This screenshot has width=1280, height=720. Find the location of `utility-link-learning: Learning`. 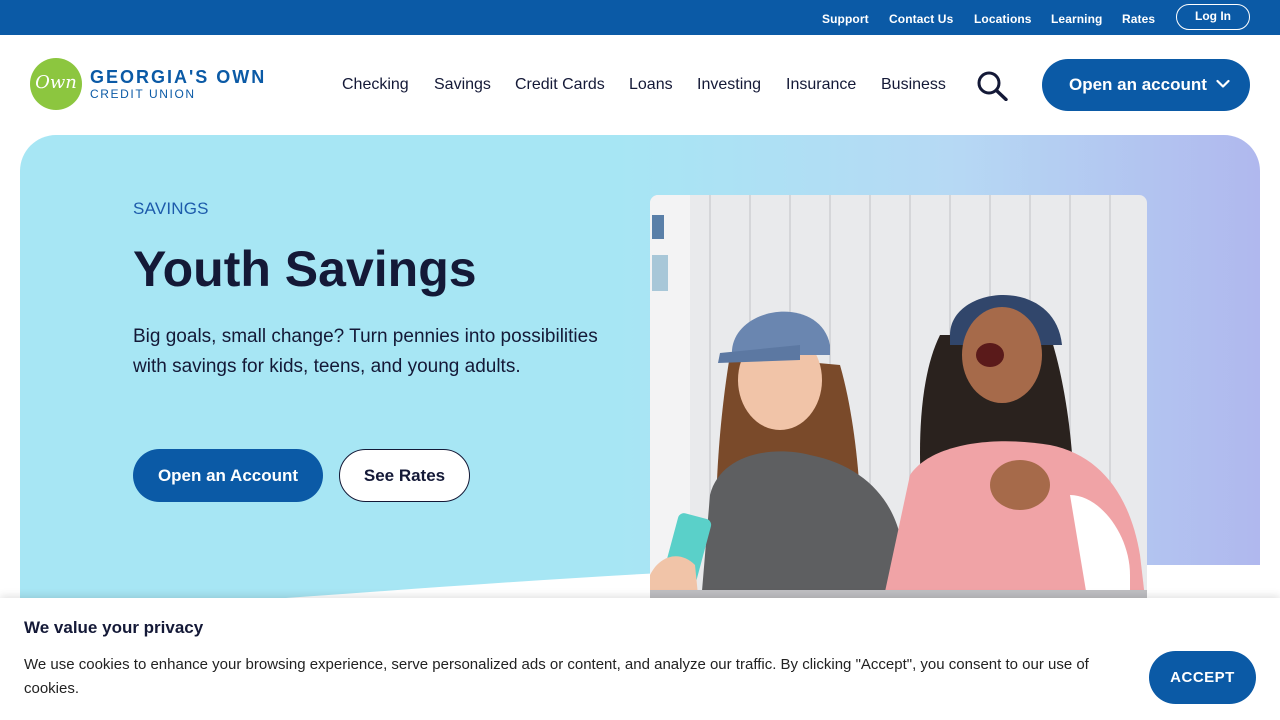

utility-link-learning: Learning is located at coordinates (1076, 19).